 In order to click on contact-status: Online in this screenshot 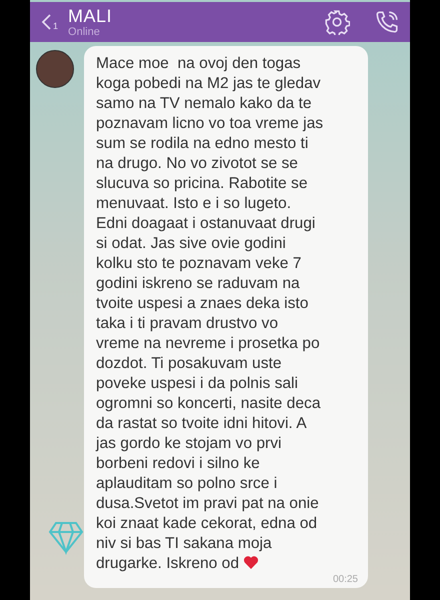, I will do `click(84, 32)`.